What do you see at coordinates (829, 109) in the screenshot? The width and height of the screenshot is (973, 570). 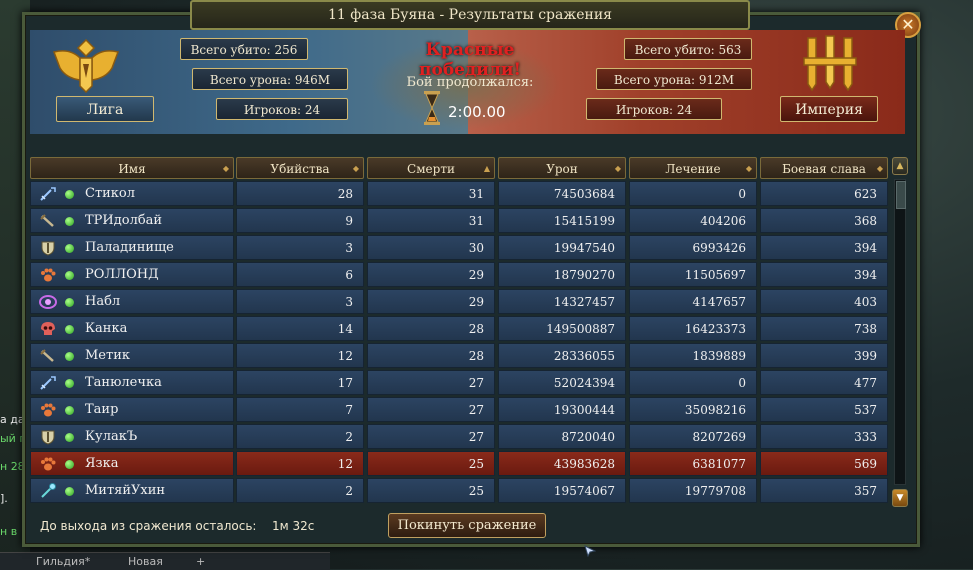 I see `empire-name: Империя` at bounding box center [829, 109].